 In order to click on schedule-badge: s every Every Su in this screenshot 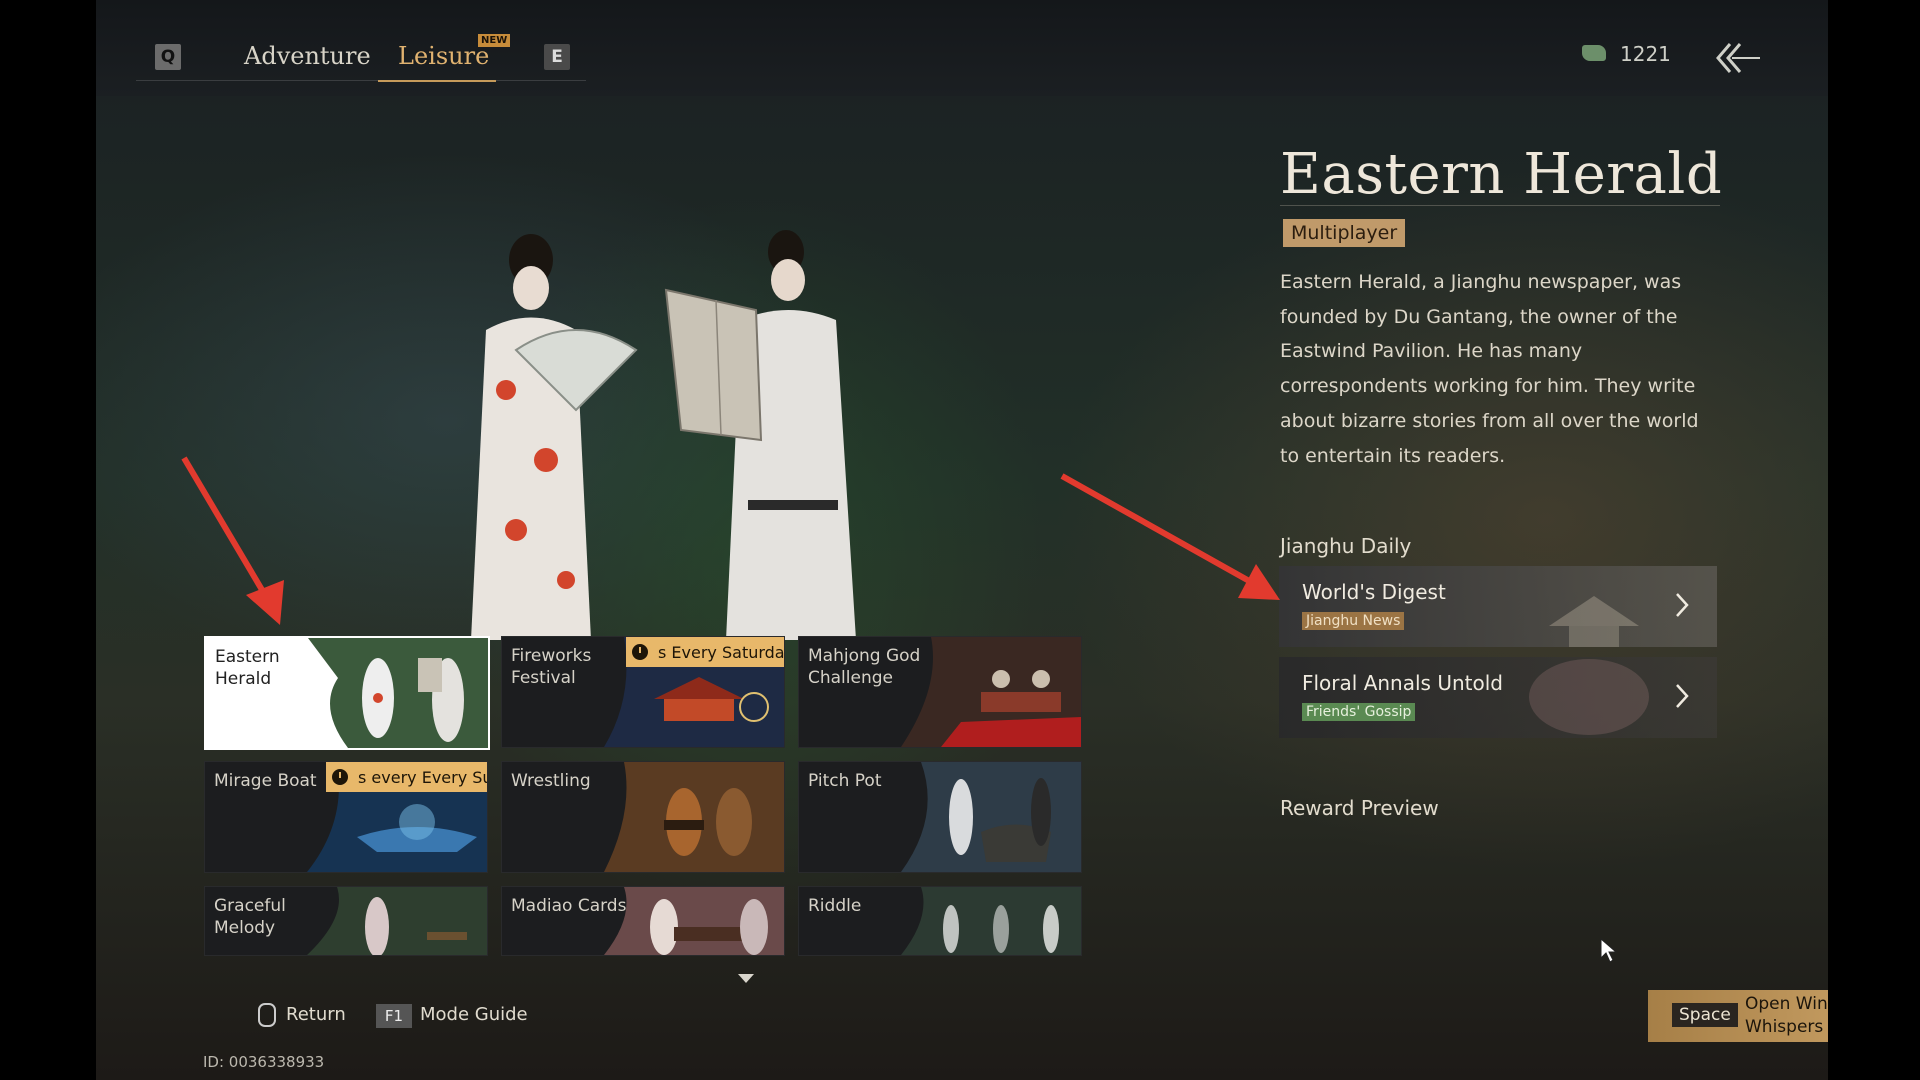, I will do `click(407, 777)`.